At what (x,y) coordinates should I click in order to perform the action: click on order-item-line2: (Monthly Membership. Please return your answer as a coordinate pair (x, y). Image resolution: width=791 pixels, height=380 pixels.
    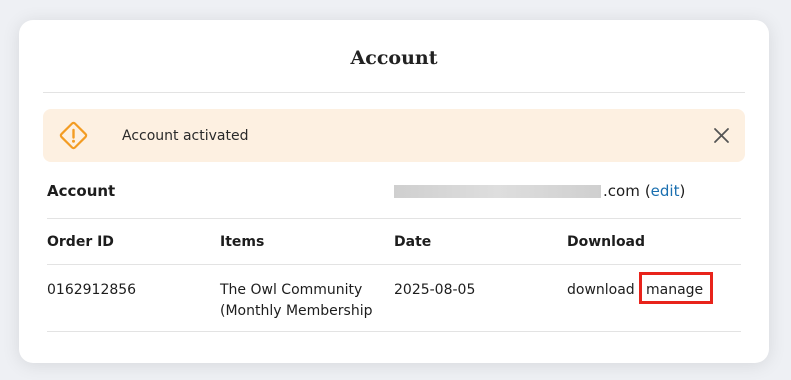
    Looking at the image, I should click on (296, 311).